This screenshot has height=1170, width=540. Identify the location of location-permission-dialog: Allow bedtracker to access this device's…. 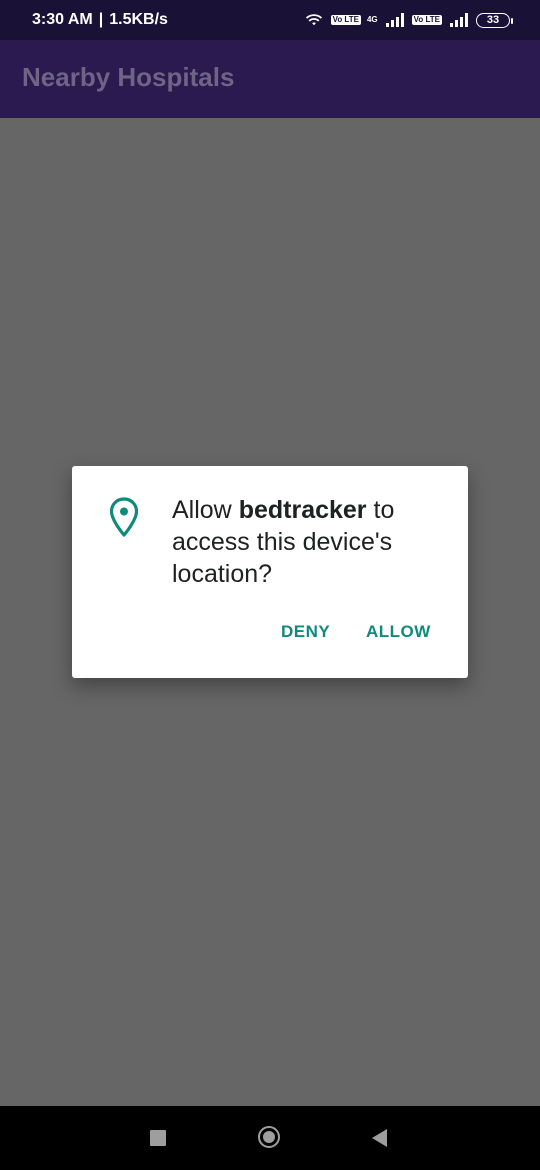
(270, 572).